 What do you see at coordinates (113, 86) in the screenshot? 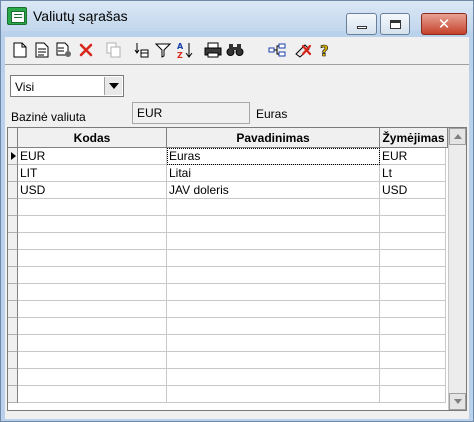
I see `dropdown-button` at bounding box center [113, 86].